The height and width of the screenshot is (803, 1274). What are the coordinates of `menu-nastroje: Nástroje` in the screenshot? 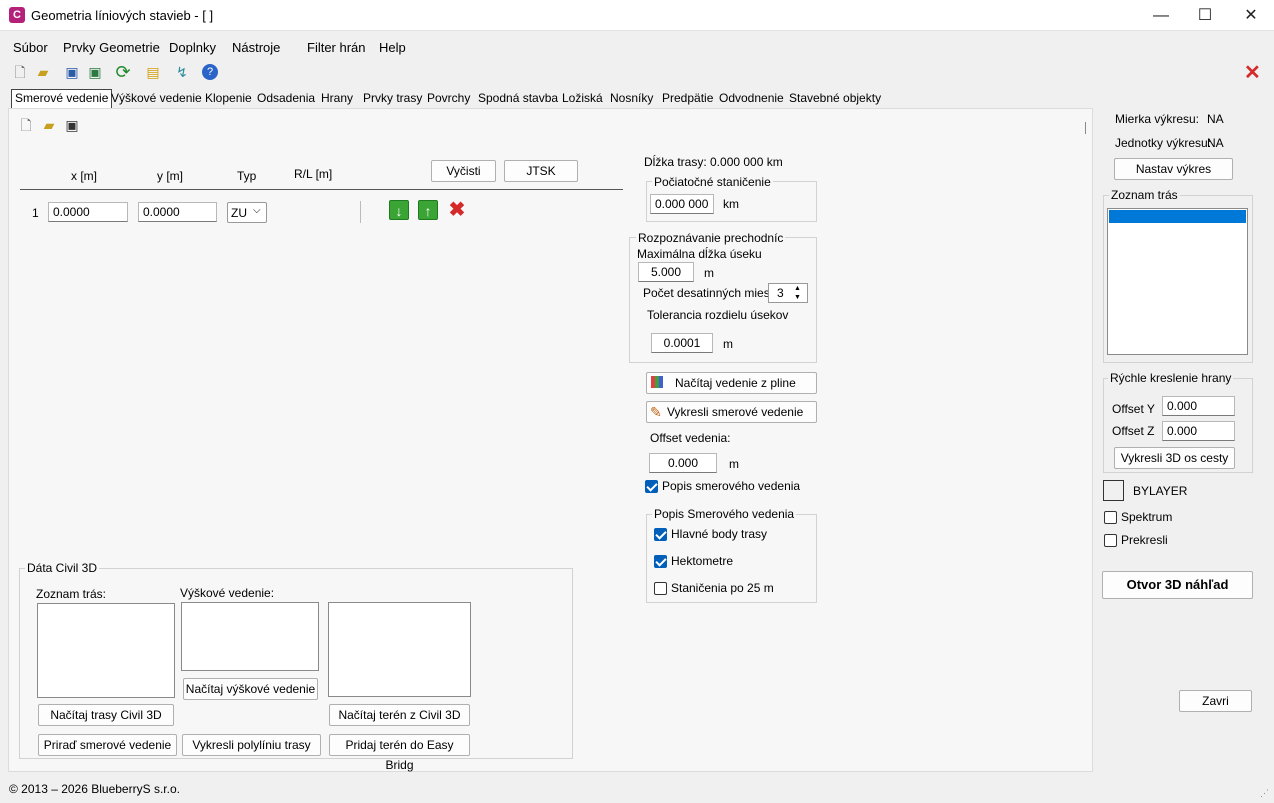 It's located at (256, 47).